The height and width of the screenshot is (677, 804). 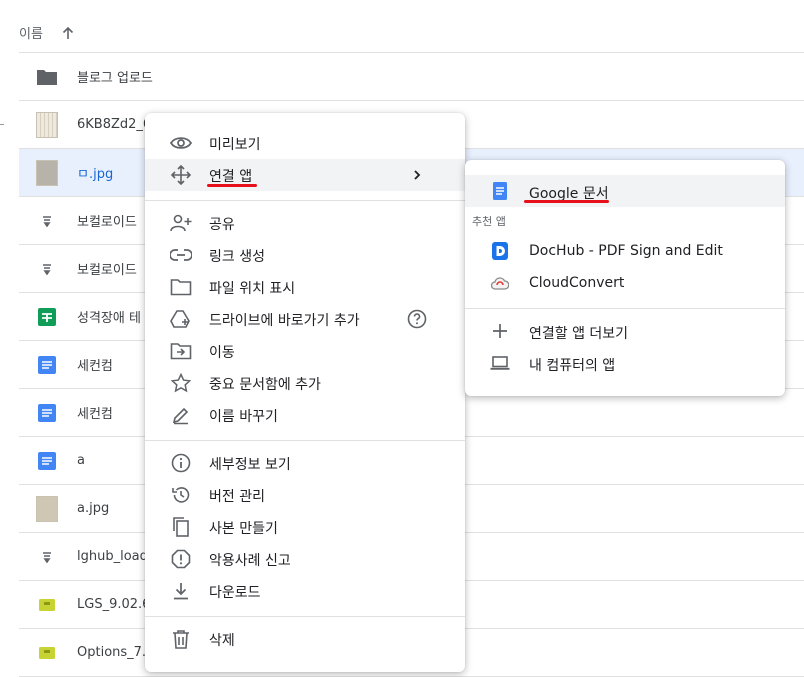 I want to click on sheets-icon, so click(x=47, y=317).